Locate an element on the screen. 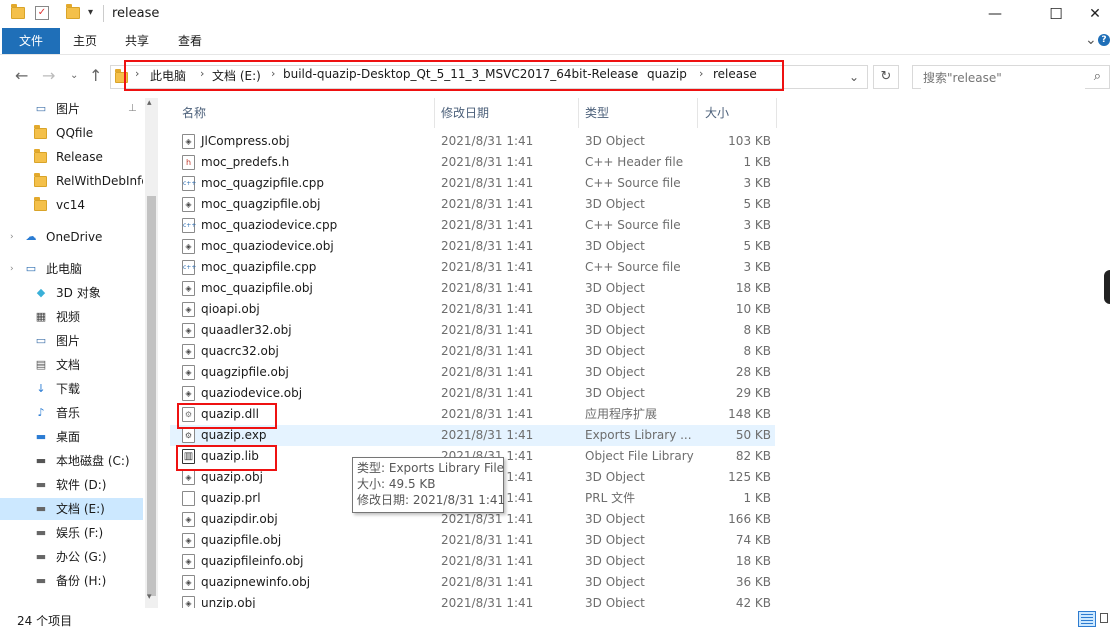 The width and height of the screenshot is (1110, 630). sidebar-item: ▬ 备份 (H:) is located at coordinates (71, 581).